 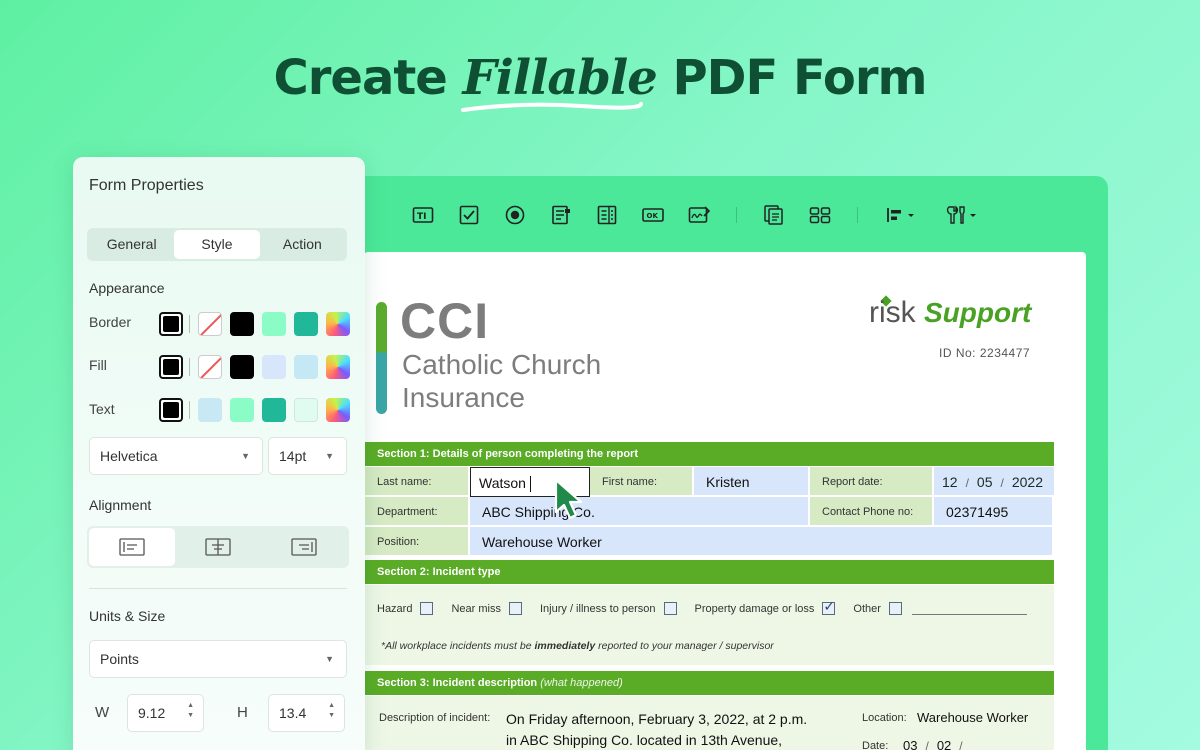 I want to click on last-name-label: Last name:, so click(x=417, y=482).